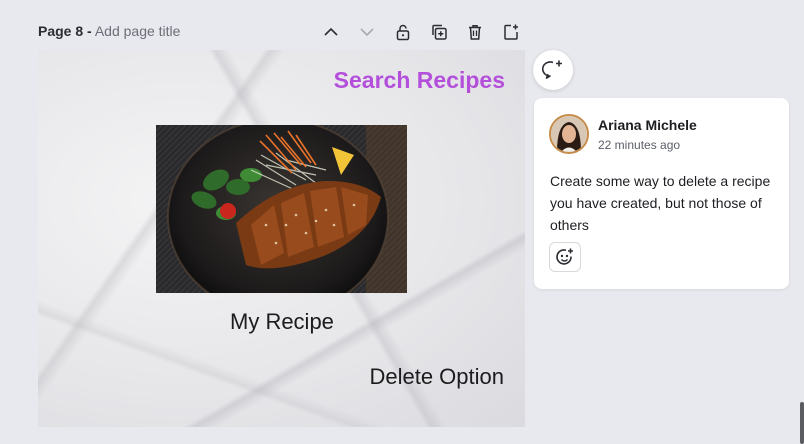 Image resolution: width=804 pixels, height=444 pixels. I want to click on user-avatar-image, so click(569, 134).